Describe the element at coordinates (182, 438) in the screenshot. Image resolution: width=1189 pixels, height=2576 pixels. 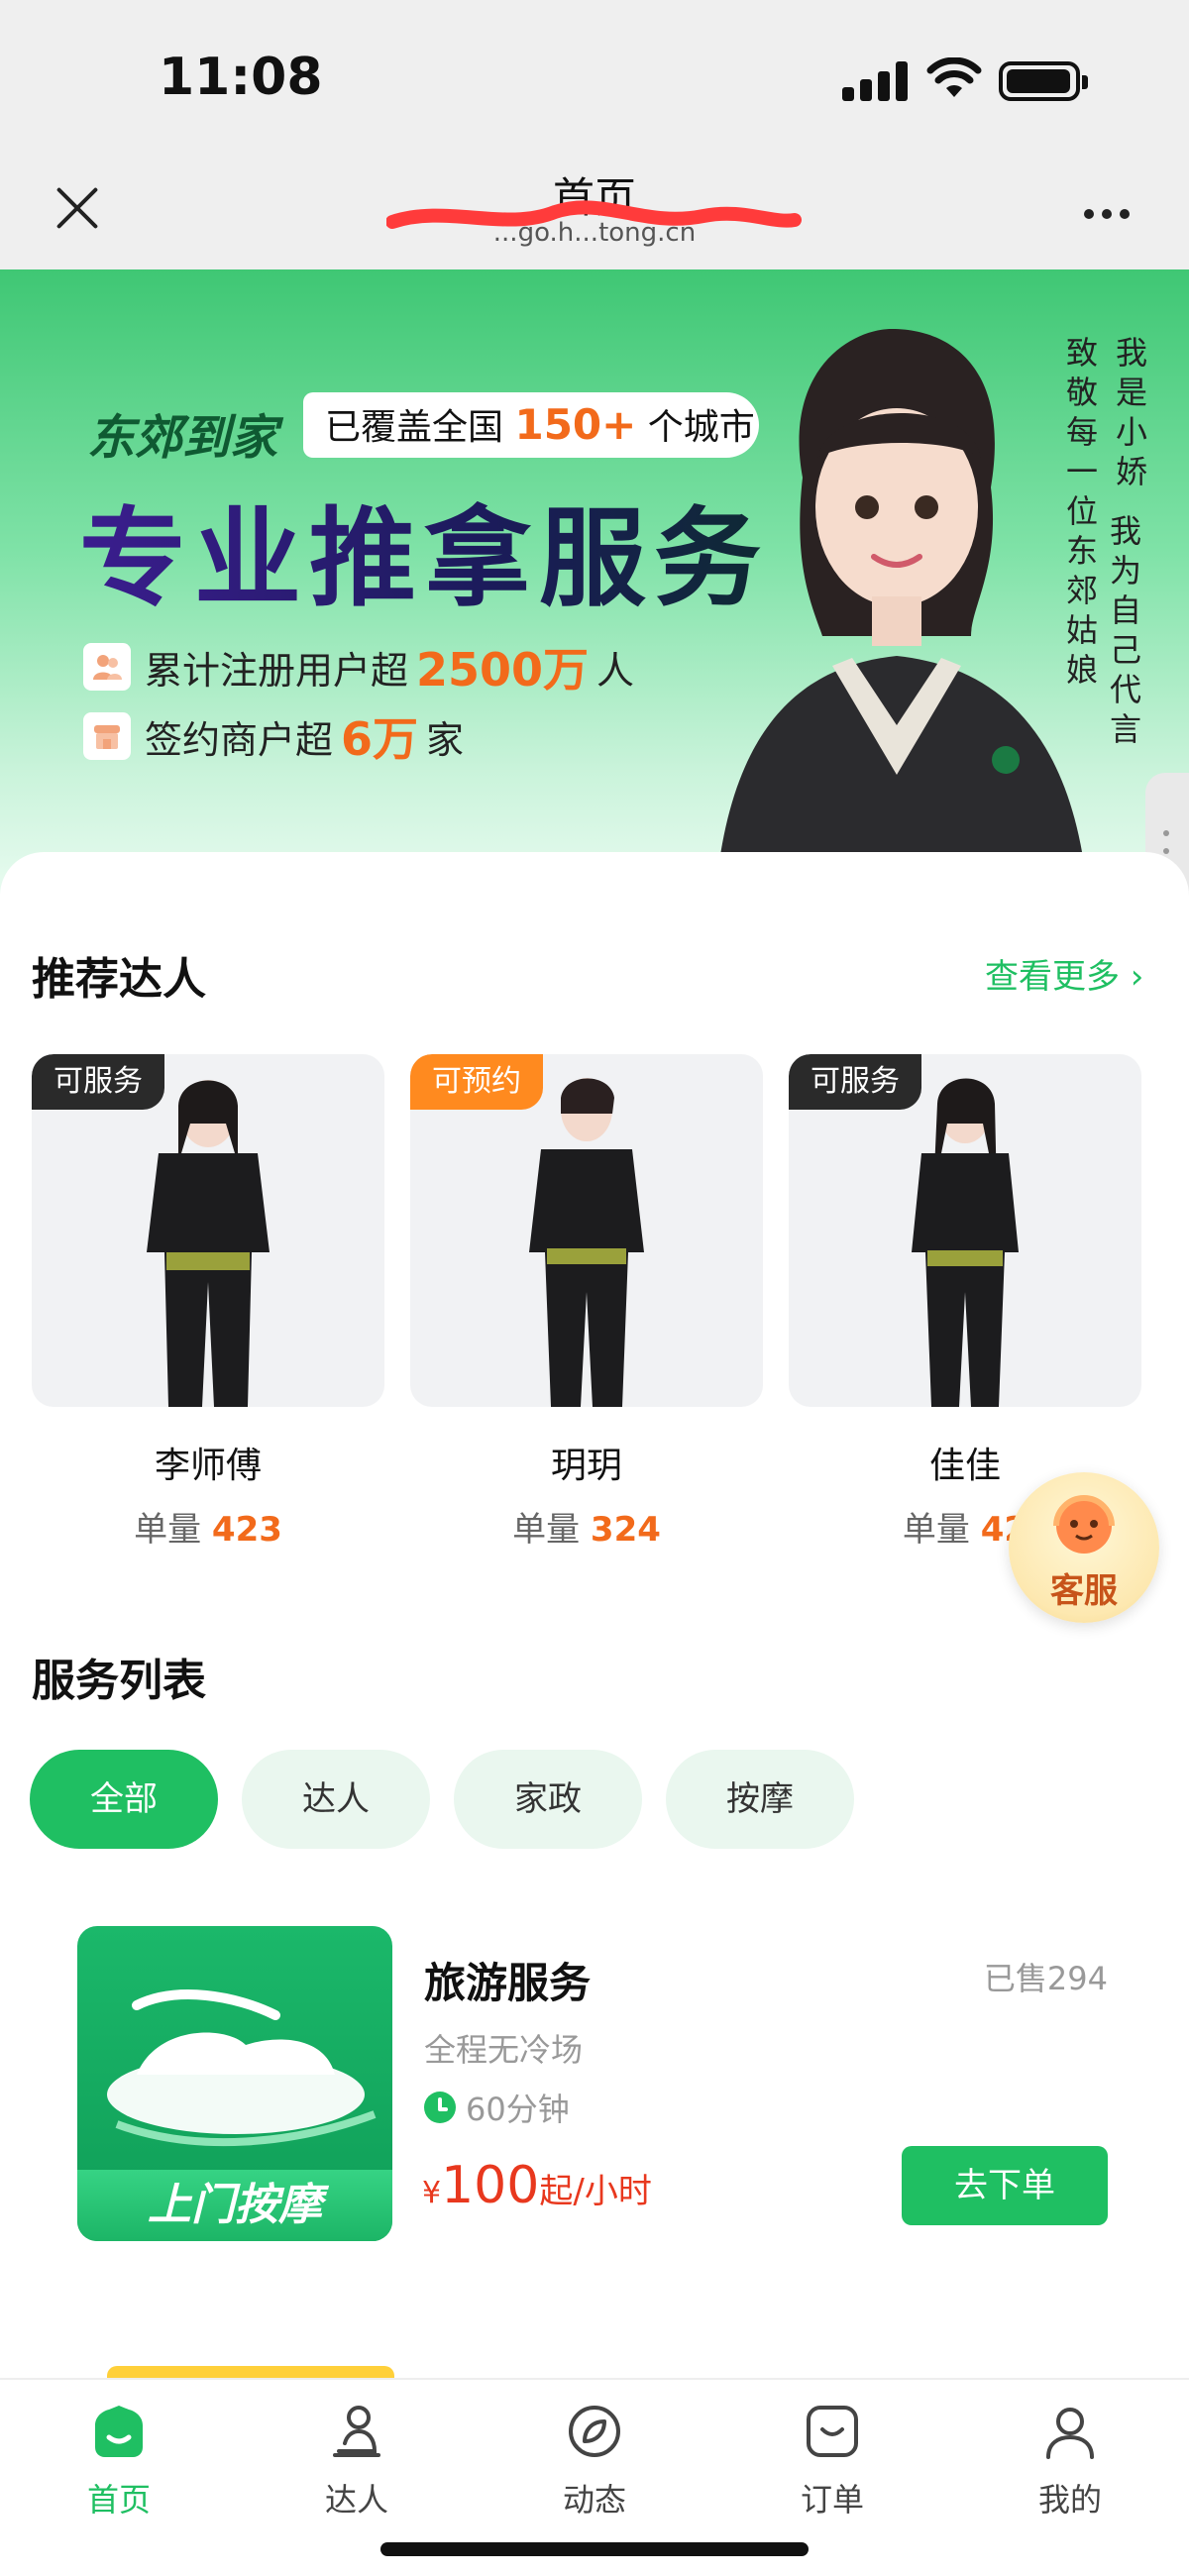
I see `brand-name: 东郊到家` at that location.